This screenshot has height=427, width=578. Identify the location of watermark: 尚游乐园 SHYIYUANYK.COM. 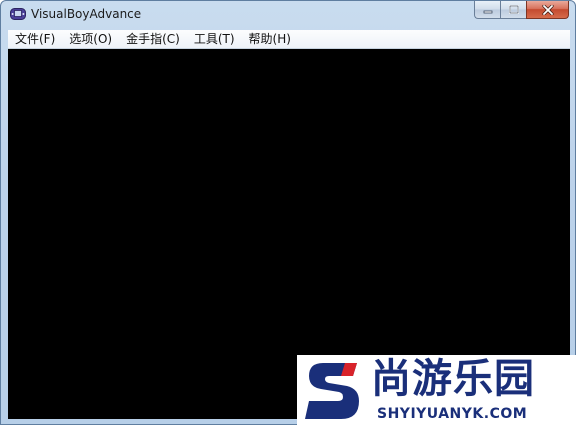
(437, 391).